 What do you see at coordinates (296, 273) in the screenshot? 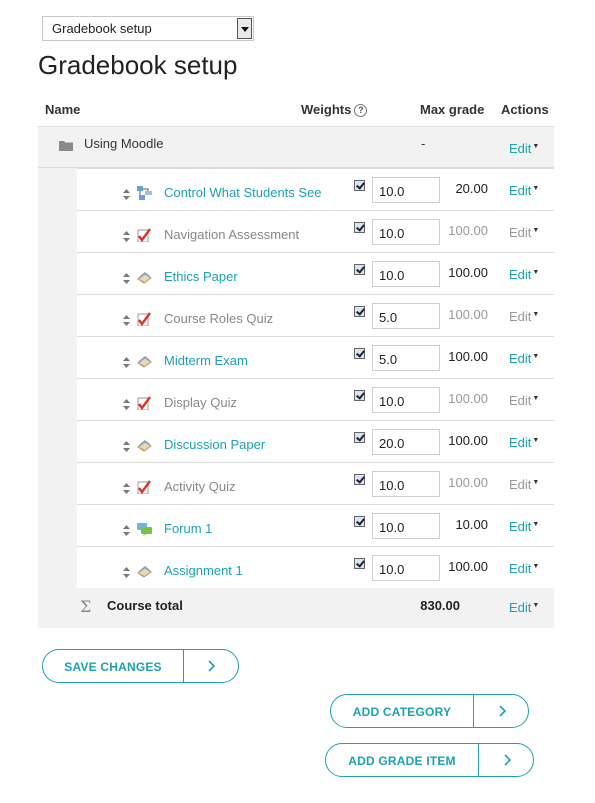
I see `table-row: Ethics Paper 10.0 100.00 Edit▼` at bounding box center [296, 273].